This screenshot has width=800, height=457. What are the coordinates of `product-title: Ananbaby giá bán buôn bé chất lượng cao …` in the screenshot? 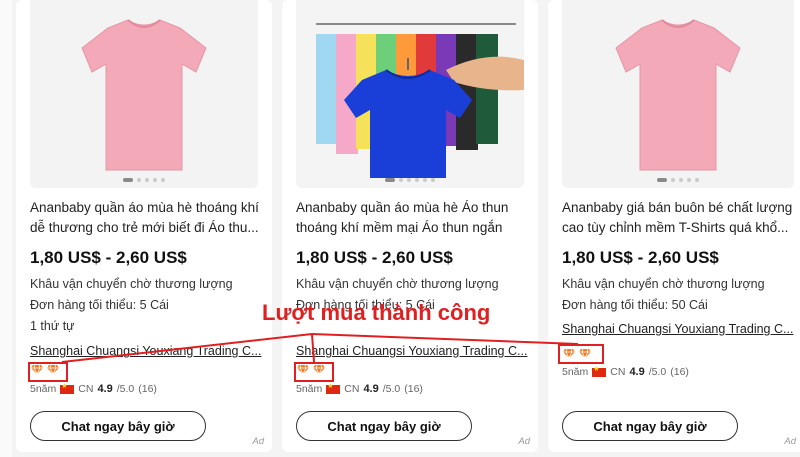 It's located at (678, 218).